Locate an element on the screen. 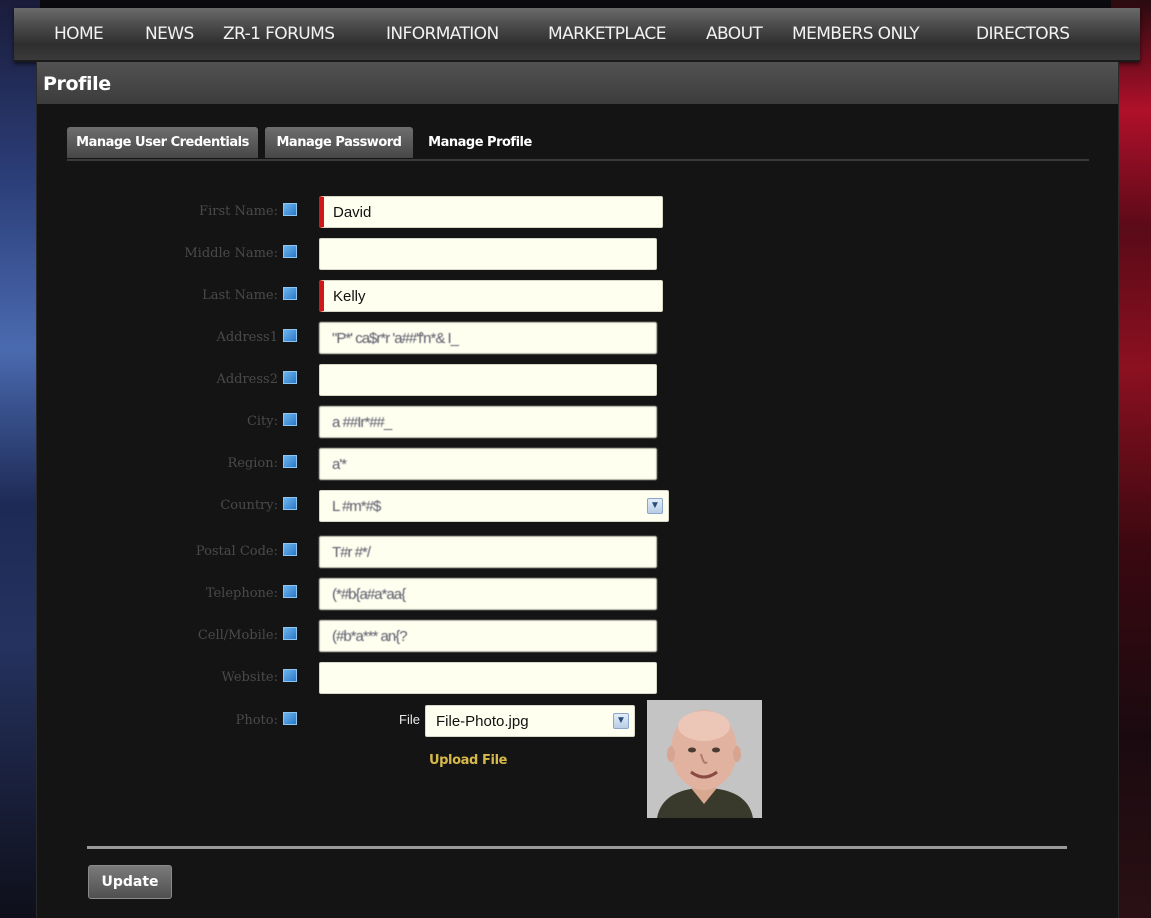  row-address1: Address1 "P*' ca$r*r 'a##'f'n*& I_ is located at coordinates (577, 339).